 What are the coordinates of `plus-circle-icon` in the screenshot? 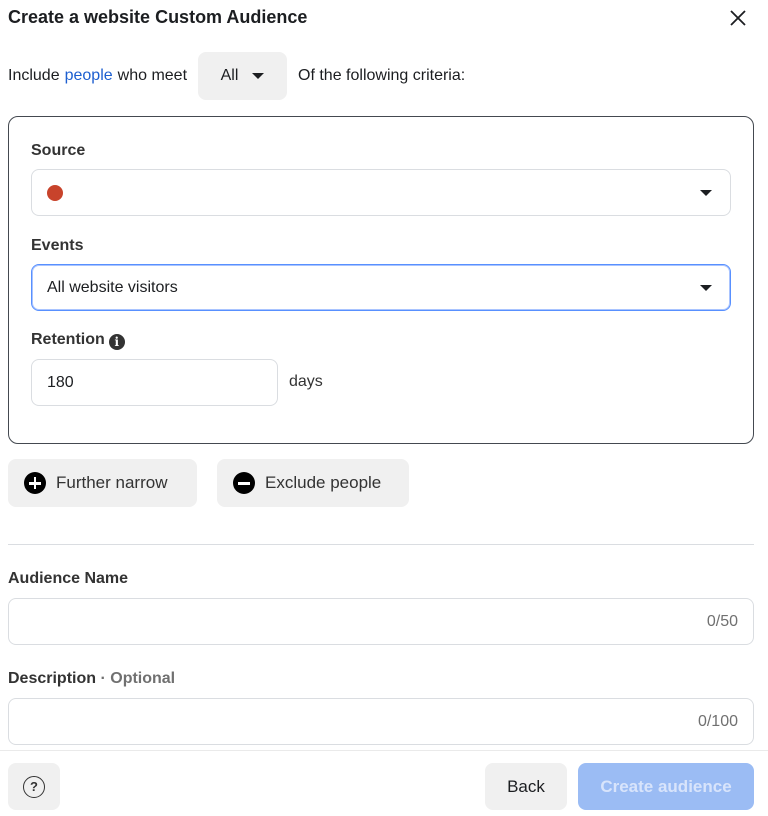 It's located at (35, 483).